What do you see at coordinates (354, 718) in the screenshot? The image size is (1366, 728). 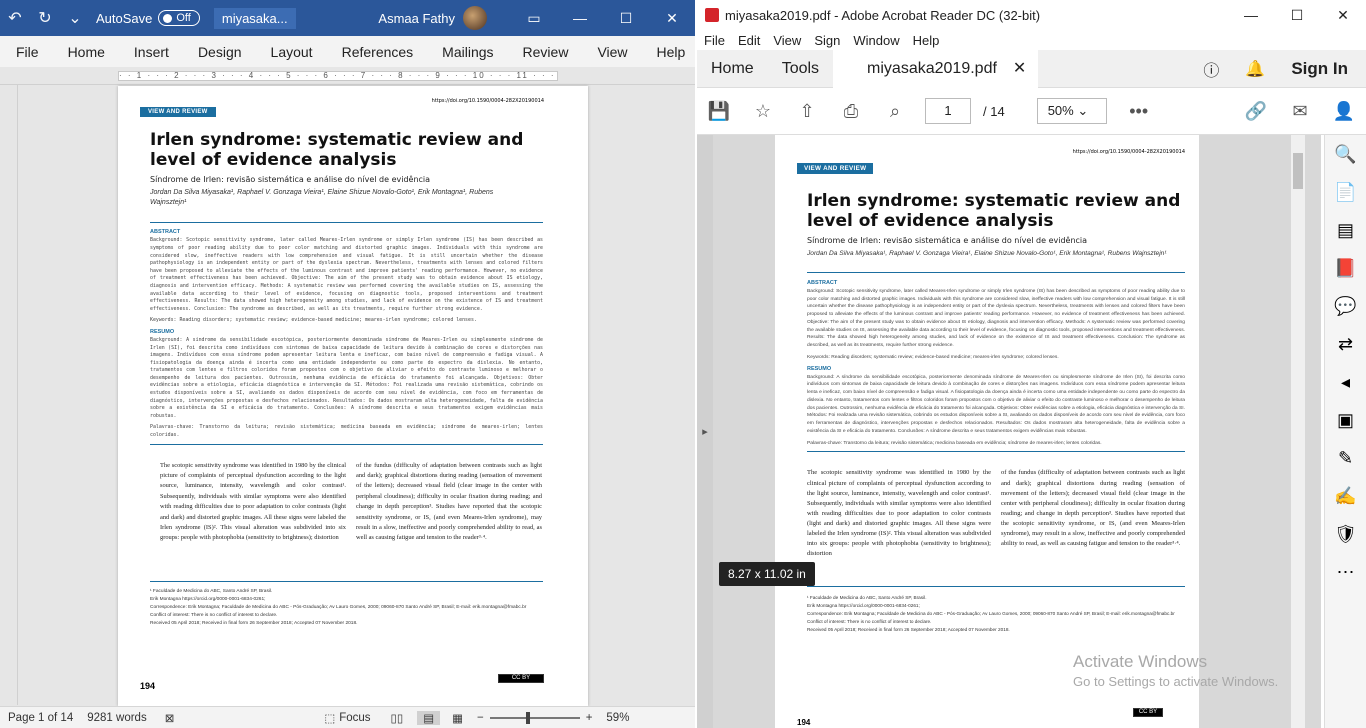 I see `focus-label: Focus` at bounding box center [354, 718].